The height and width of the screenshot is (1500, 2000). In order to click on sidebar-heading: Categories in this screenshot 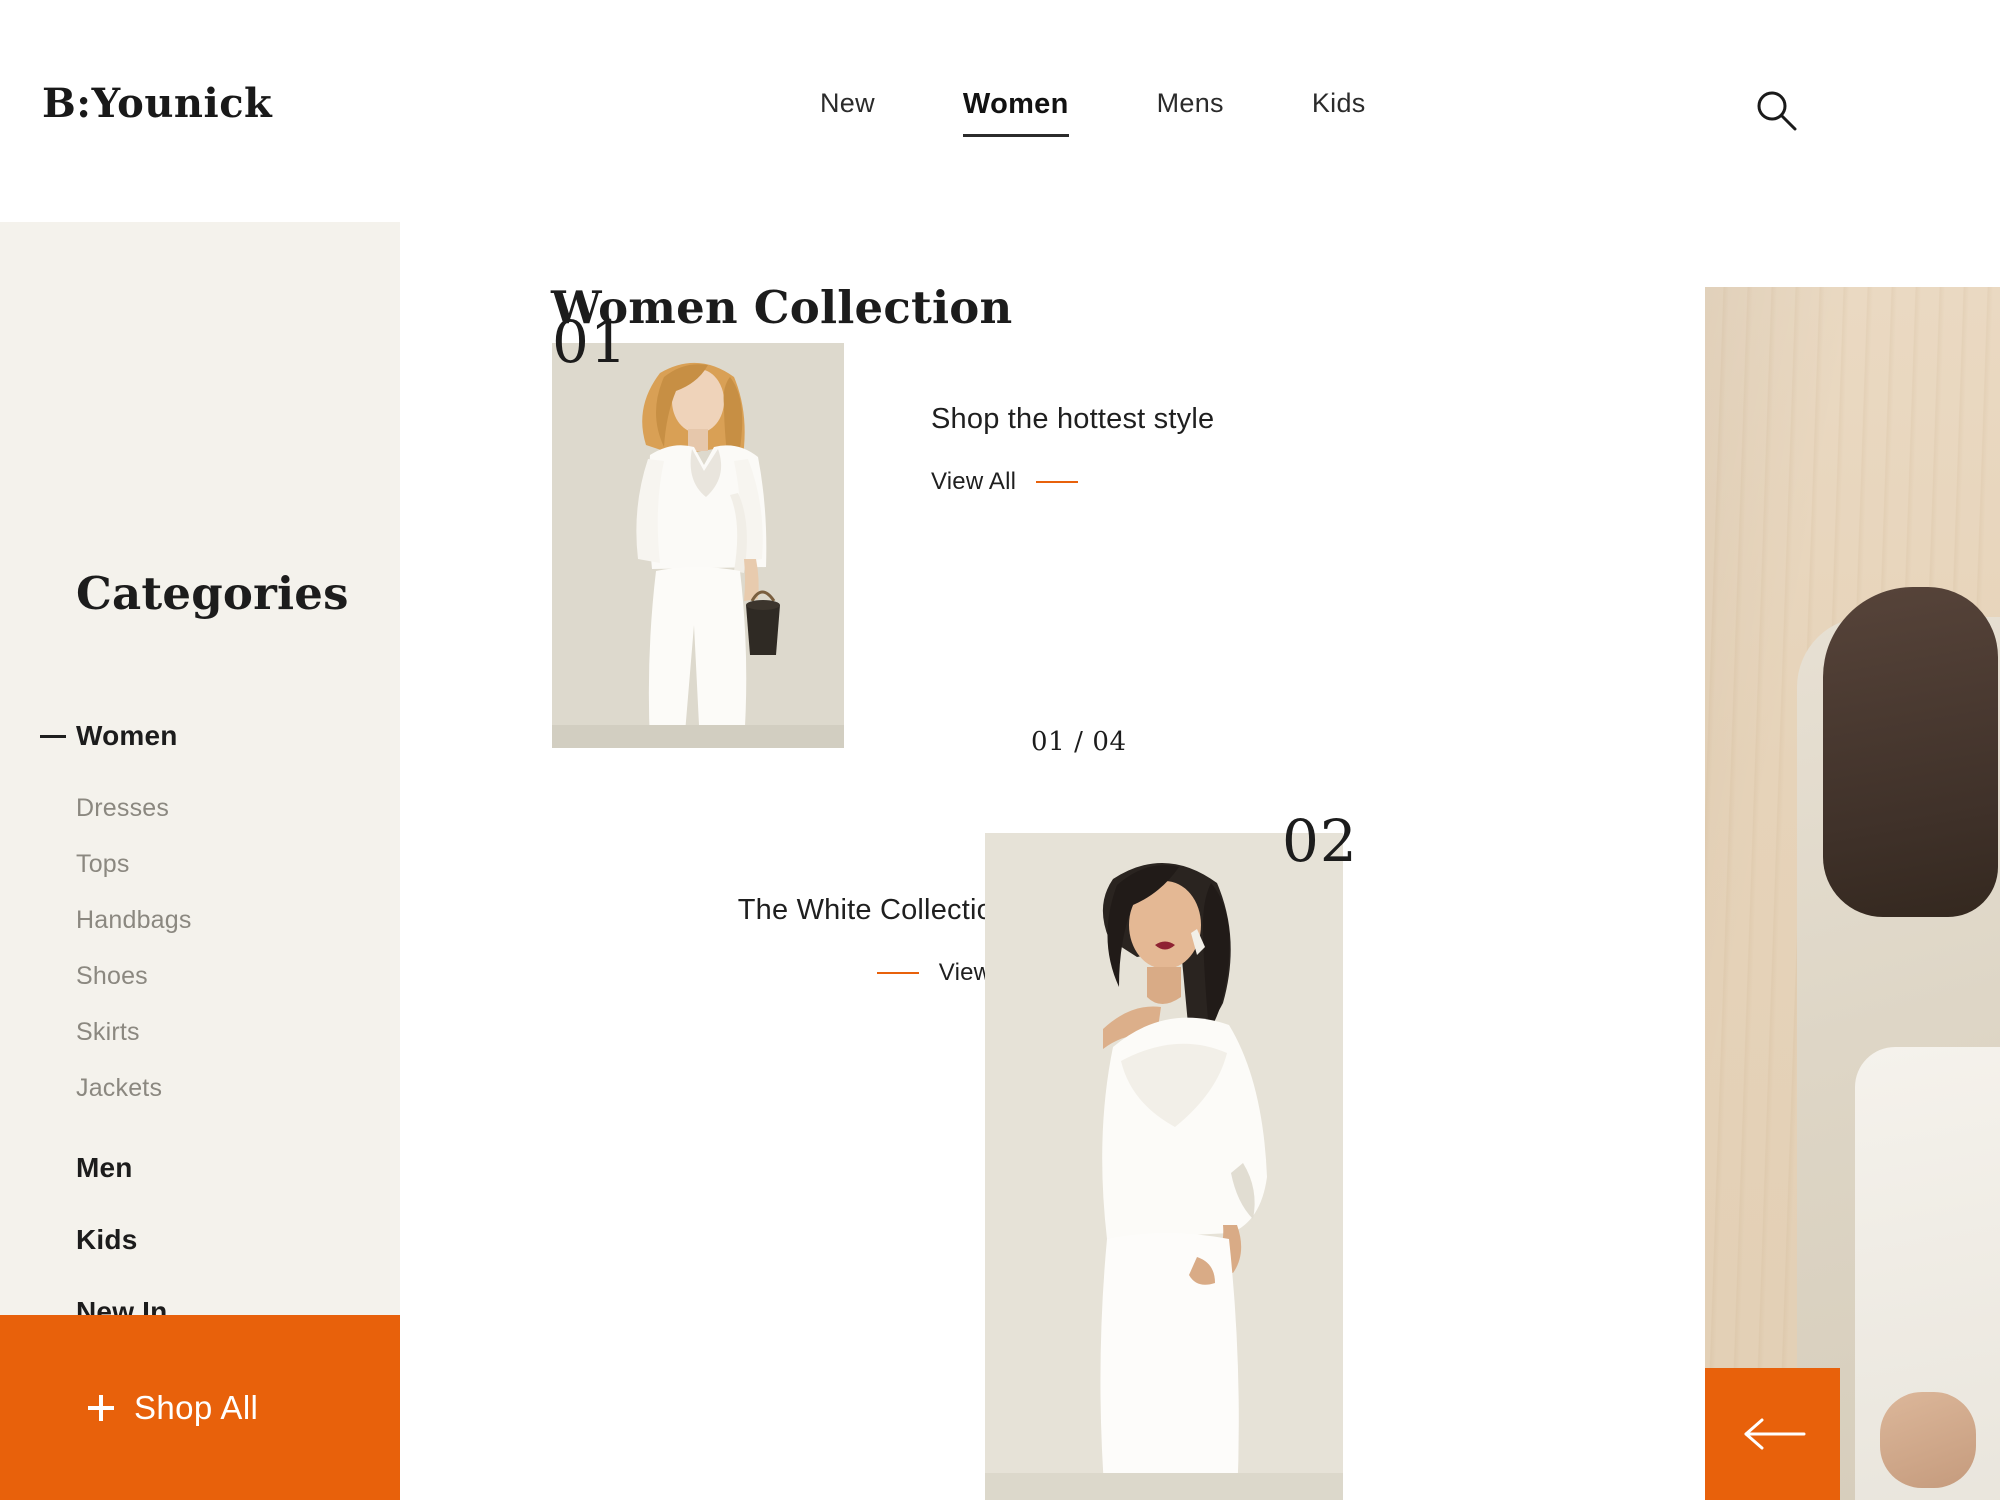, I will do `click(212, 593)`.